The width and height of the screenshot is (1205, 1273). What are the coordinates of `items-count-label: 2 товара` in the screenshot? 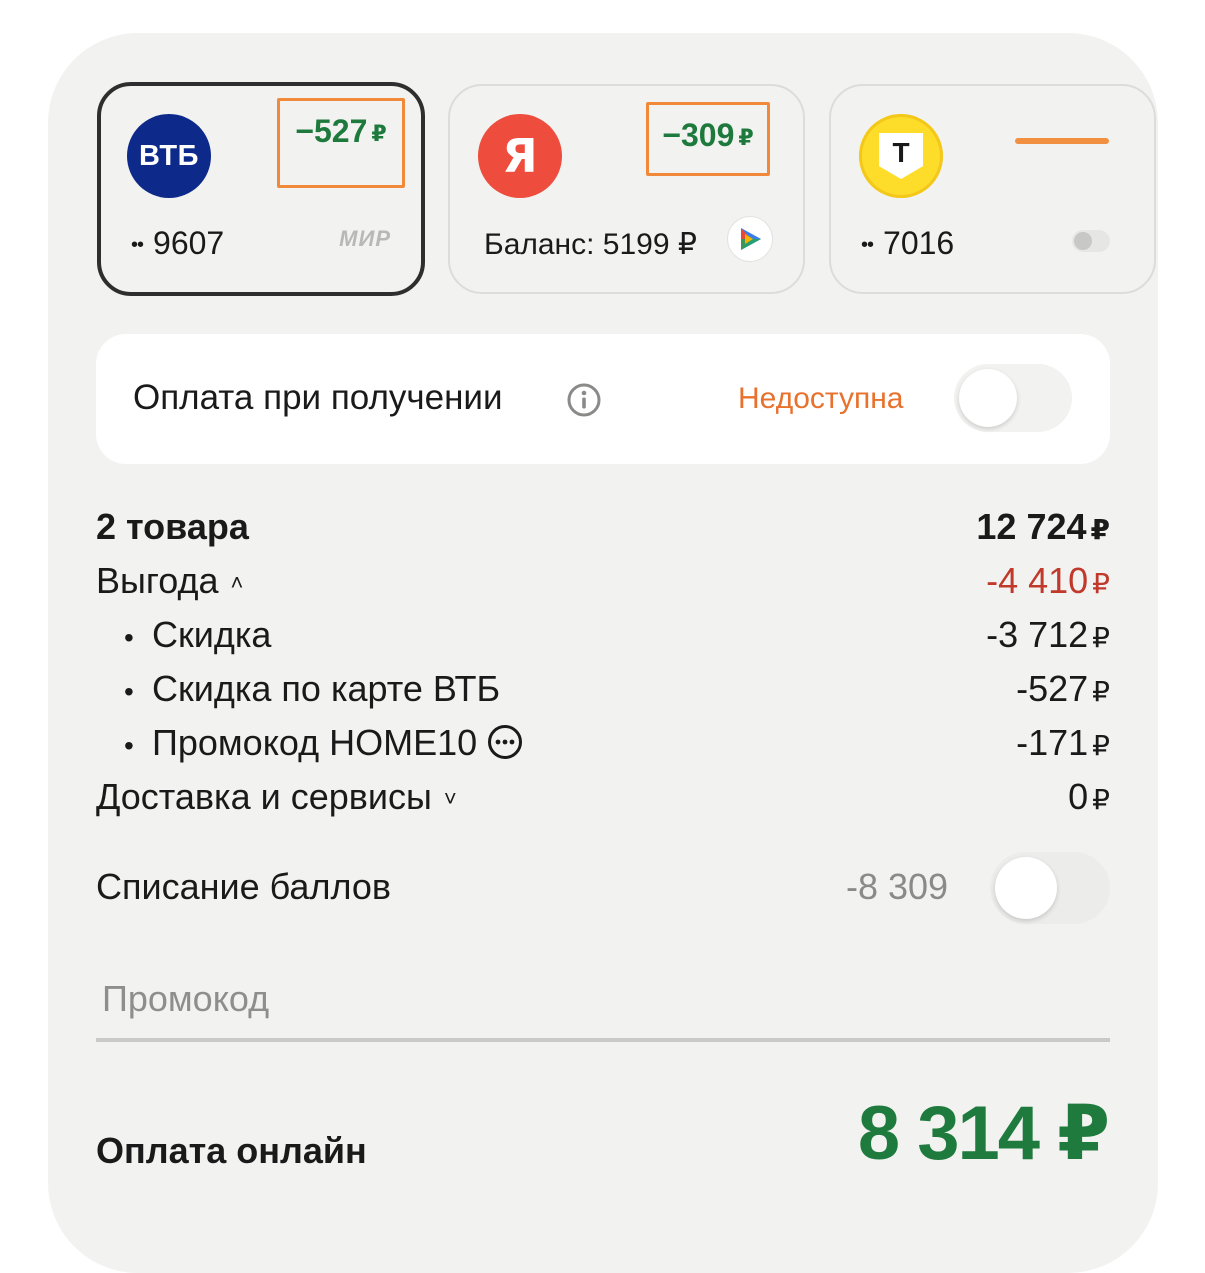 It's located at (172, 526).